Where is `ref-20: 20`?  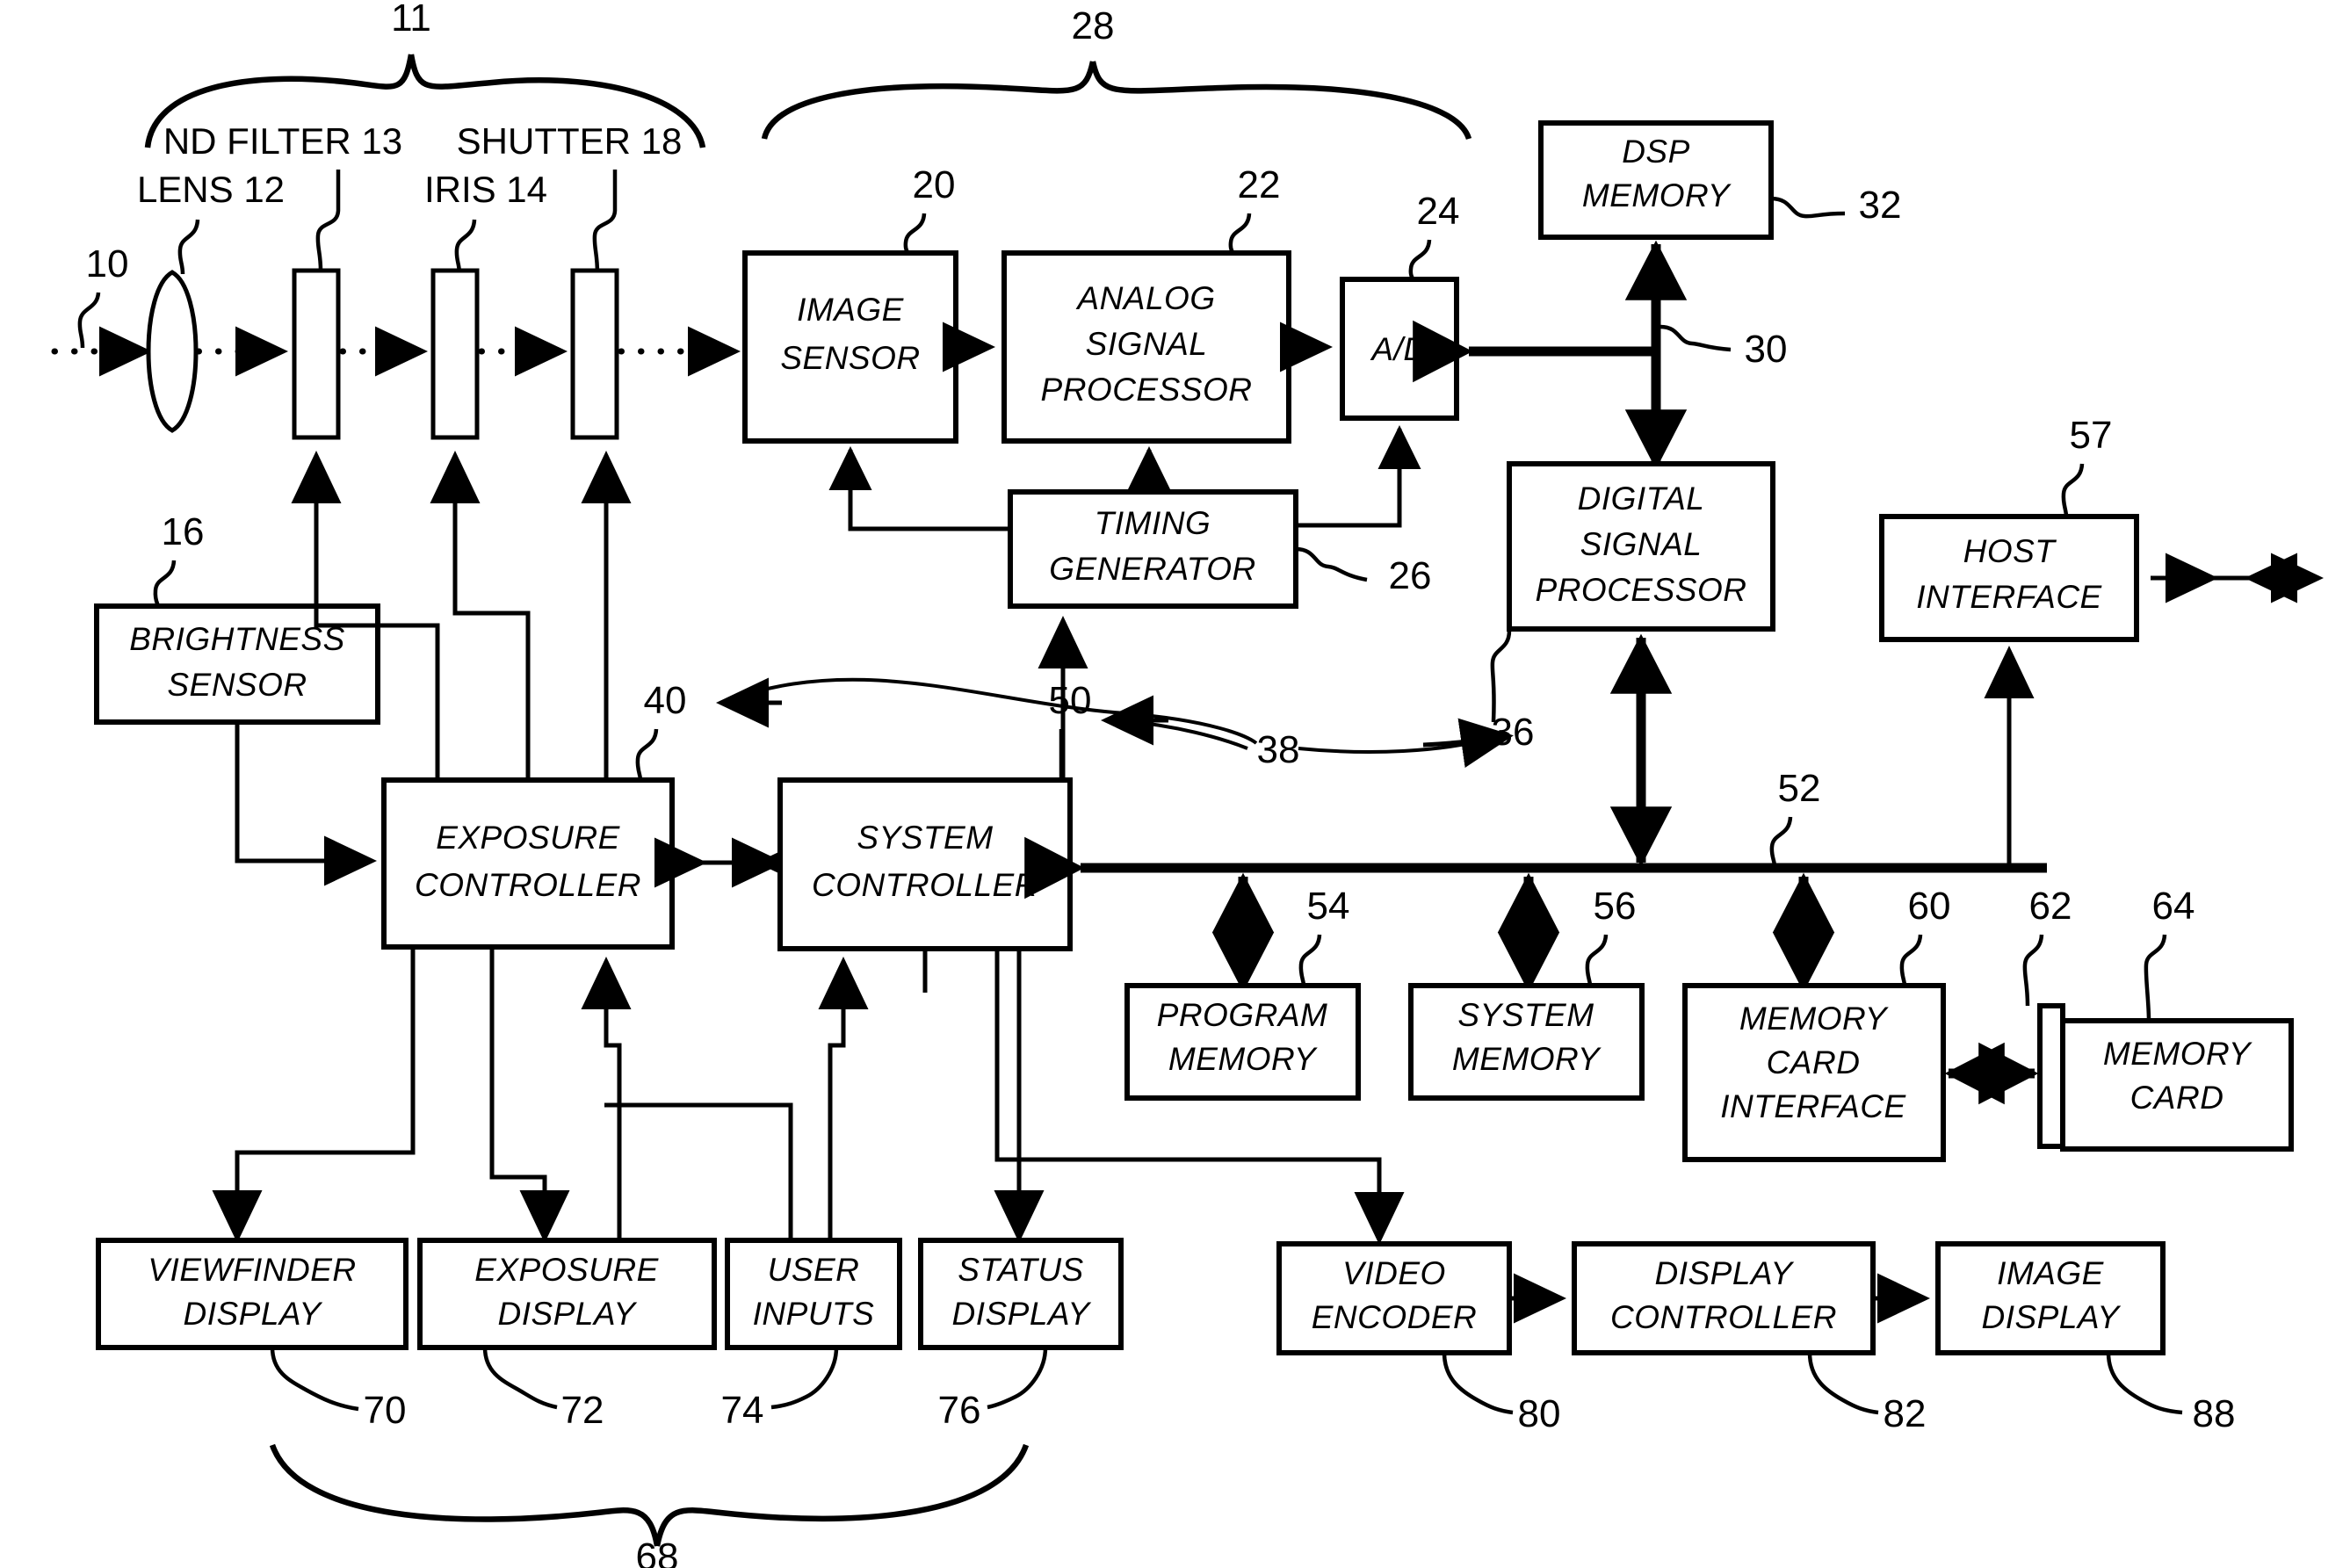
ref-20: 20 is located at coordinates (935, 185).